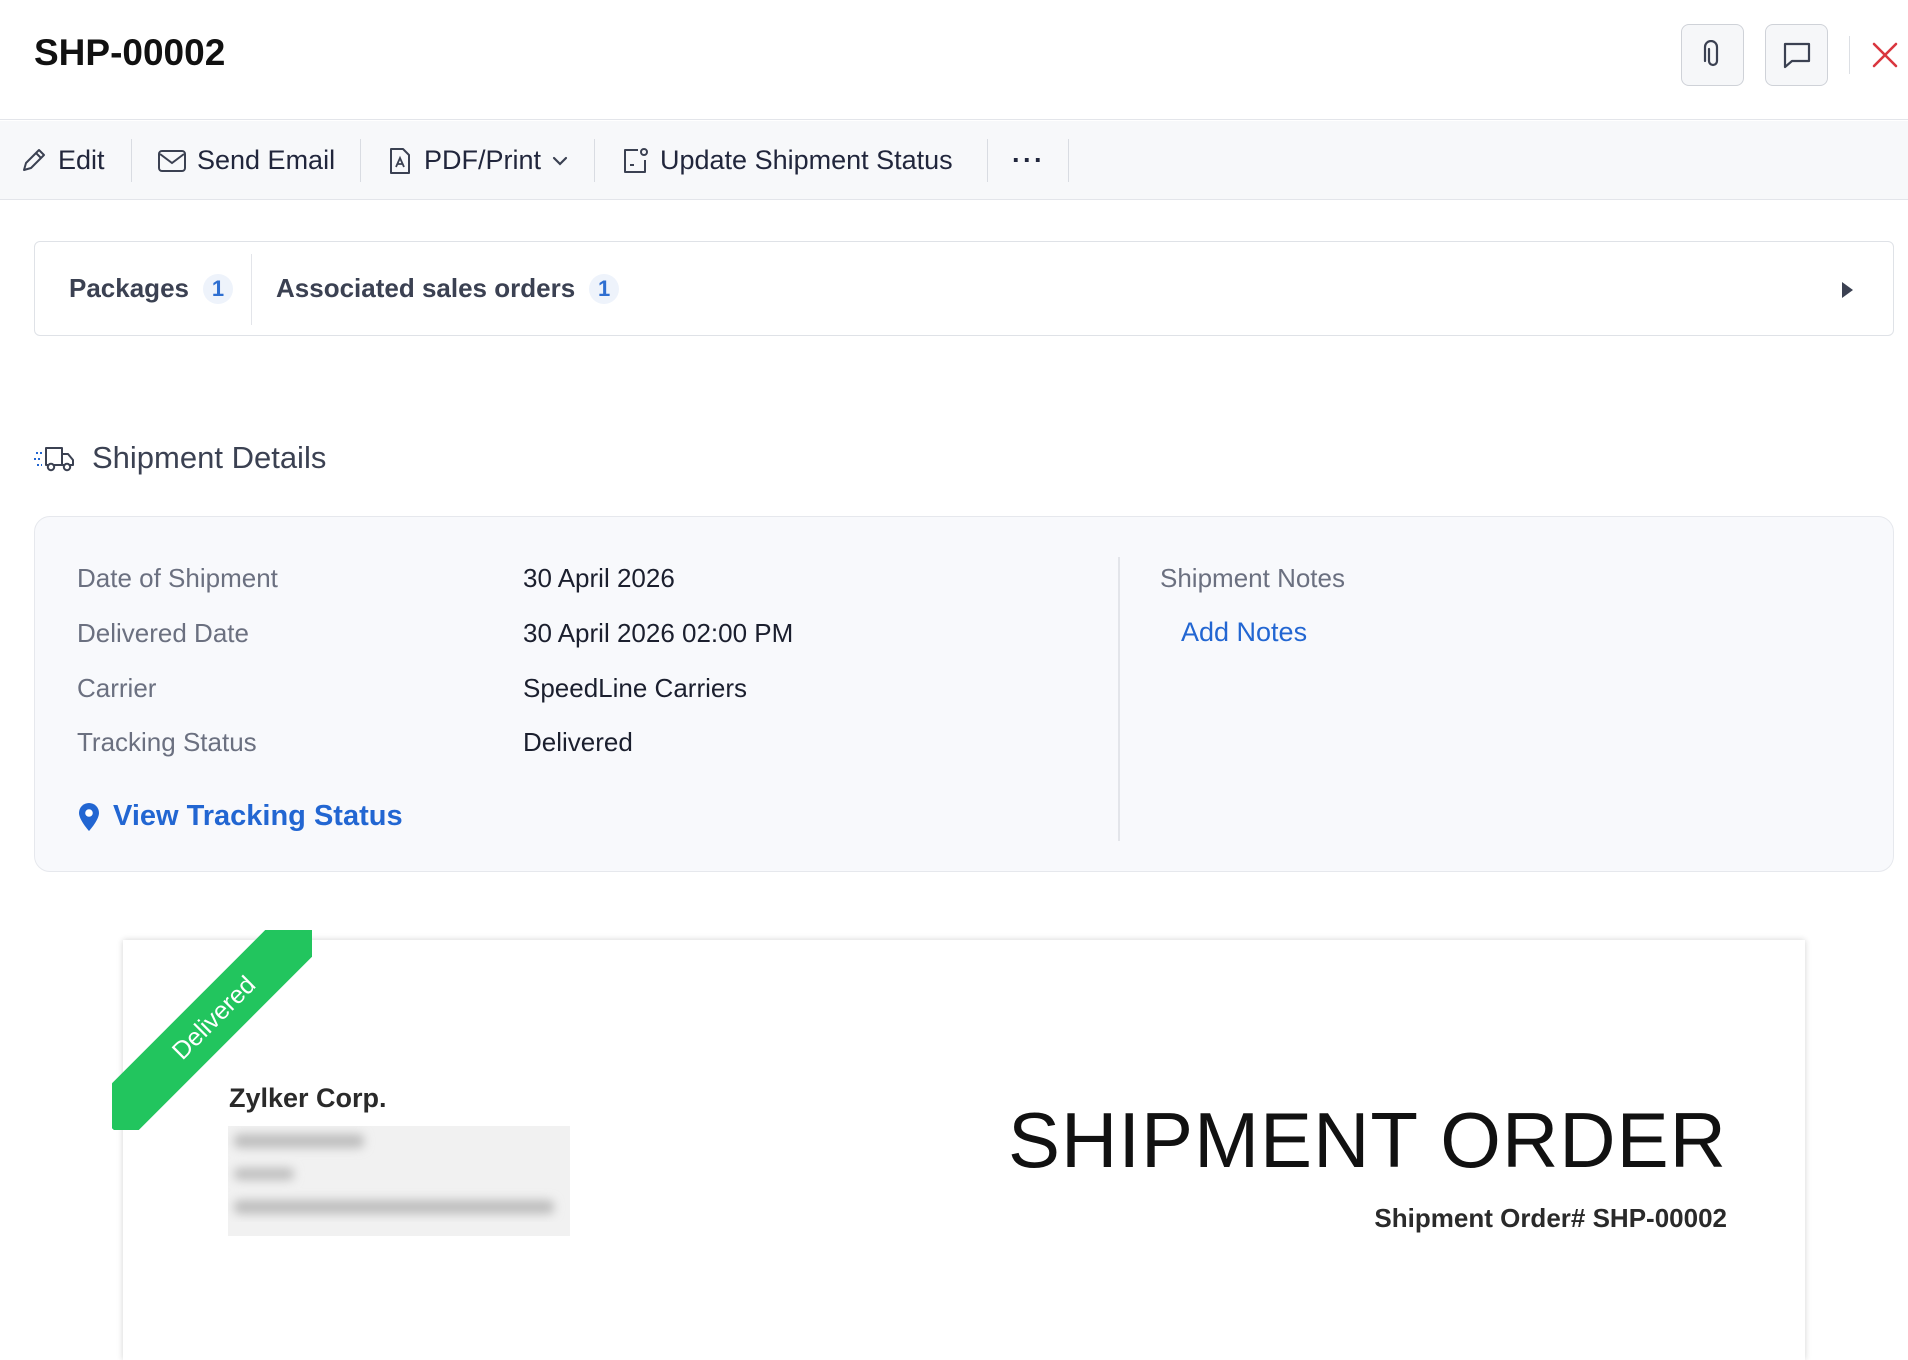 The height and width of the screenshot is (1360, 1908). What do you see at coordinates (34, 159) in the screenshot?
I see `pencil-icon` at bounding box center [34, 159].